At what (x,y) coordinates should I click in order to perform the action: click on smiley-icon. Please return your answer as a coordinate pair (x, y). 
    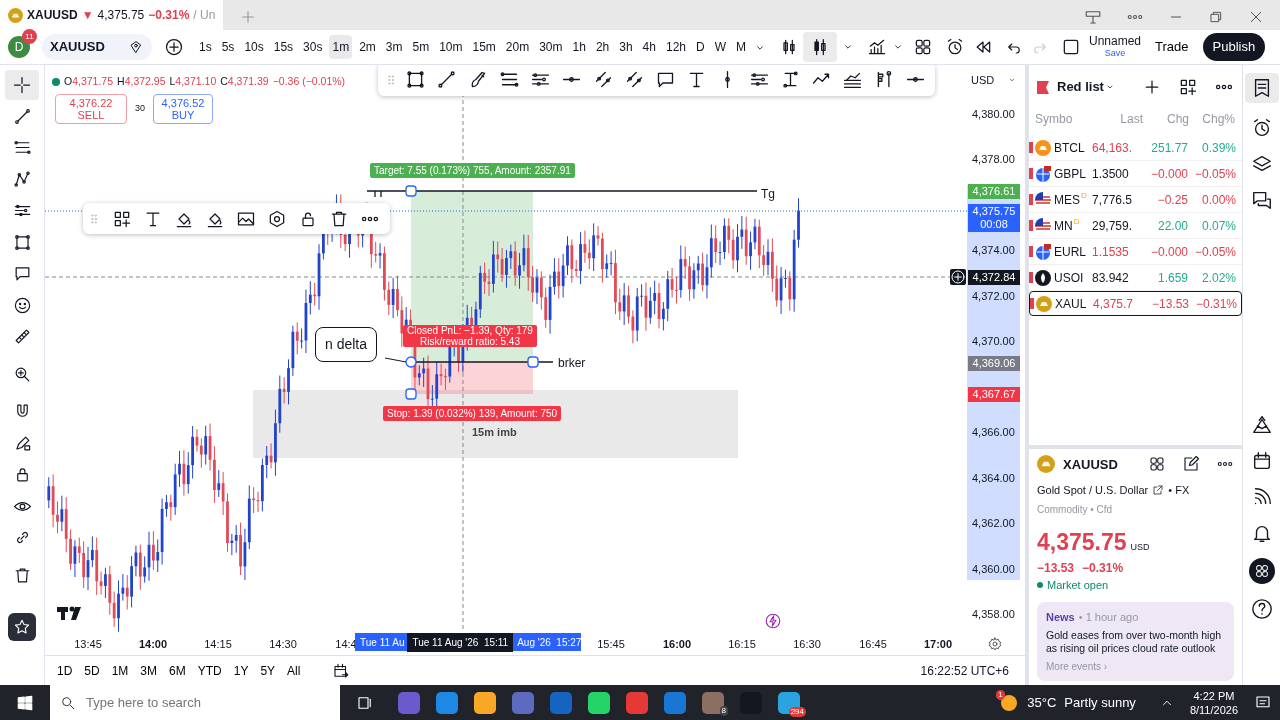
    Looking at the image, I should click on (22, 305).